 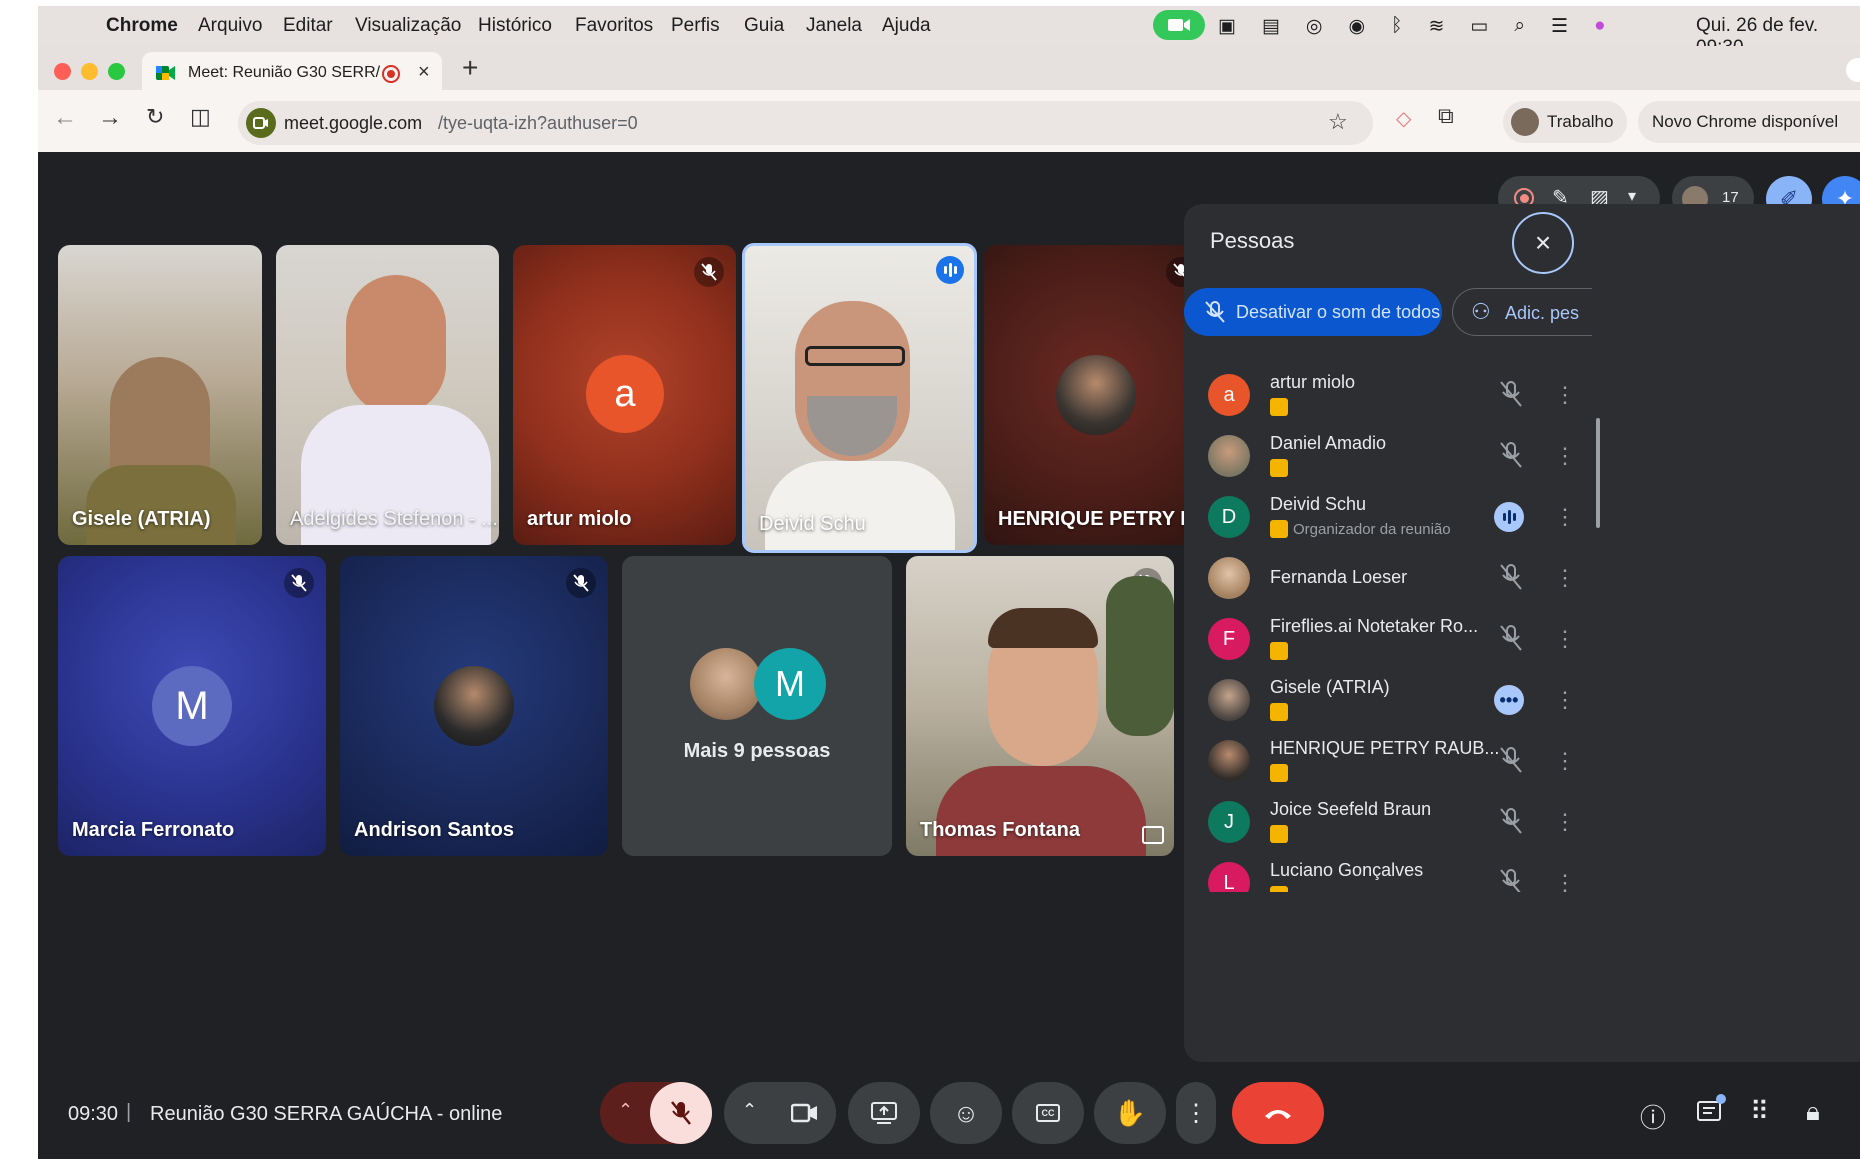 What do you see at coordinates (1338, 122) in the screenshot?
I see `bookmark-star-icon: ☆` at bounding box center [1338, 122].